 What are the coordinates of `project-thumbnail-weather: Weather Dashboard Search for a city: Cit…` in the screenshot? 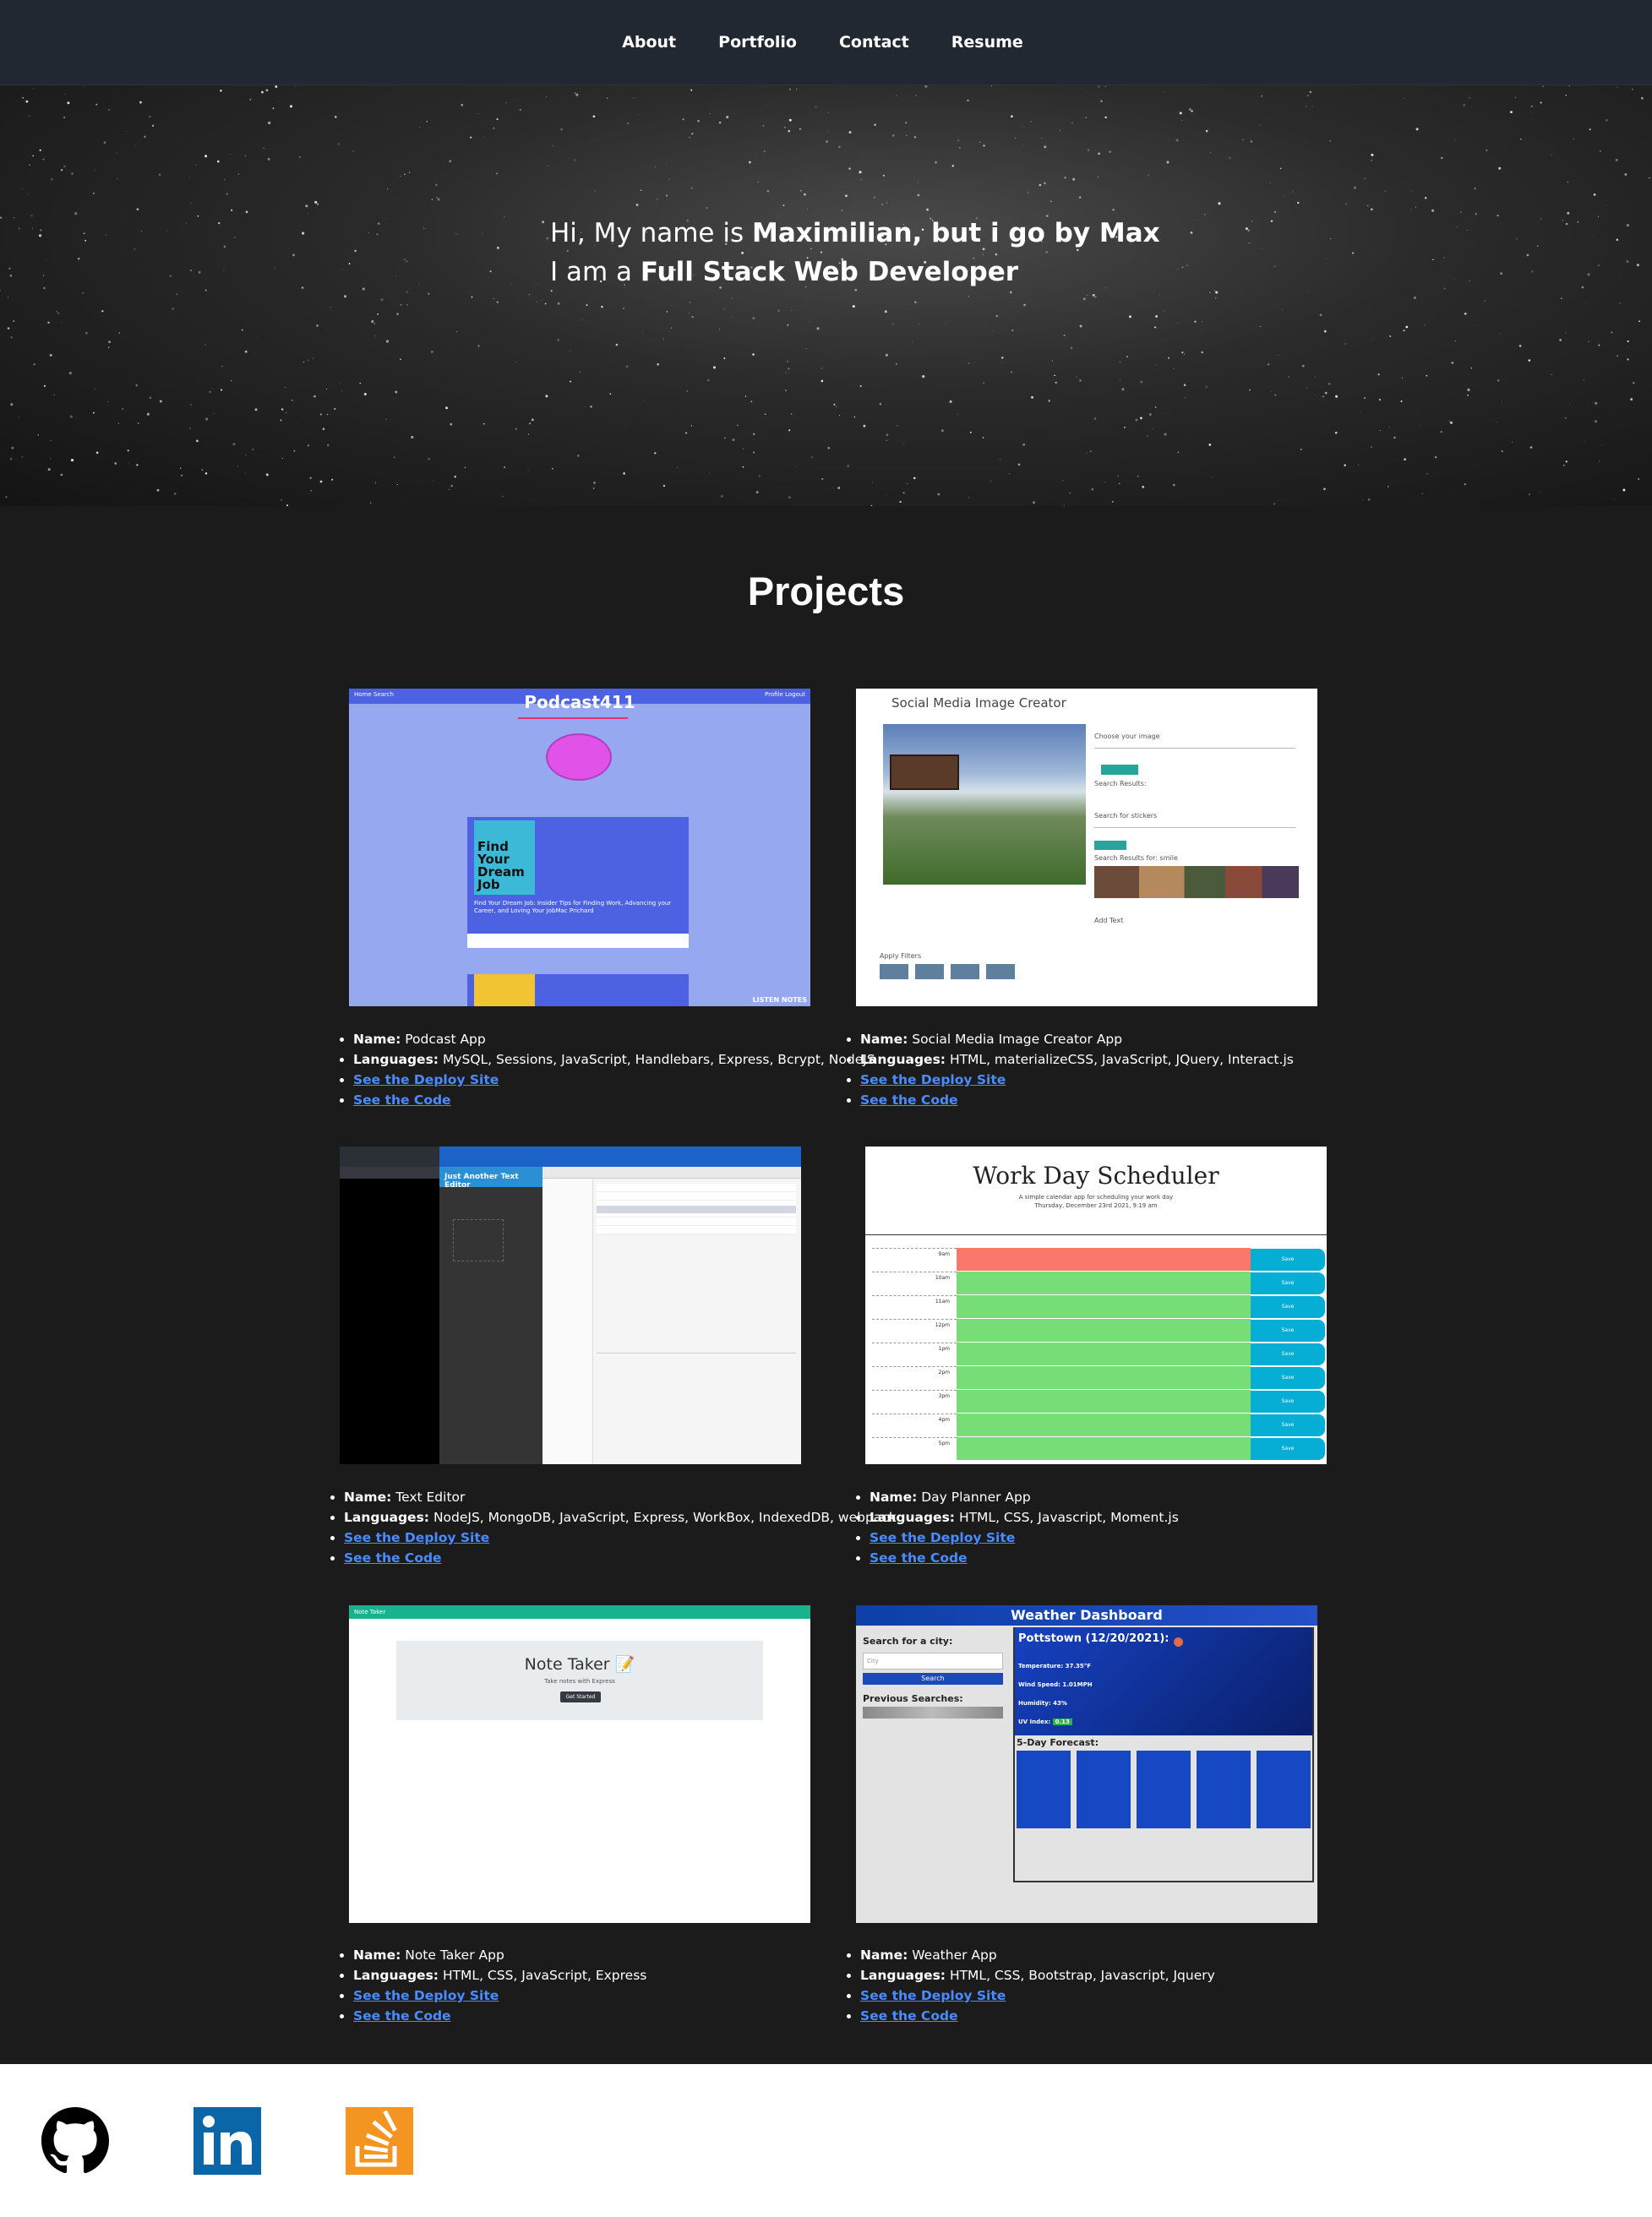 It's located at (1087, 1764).